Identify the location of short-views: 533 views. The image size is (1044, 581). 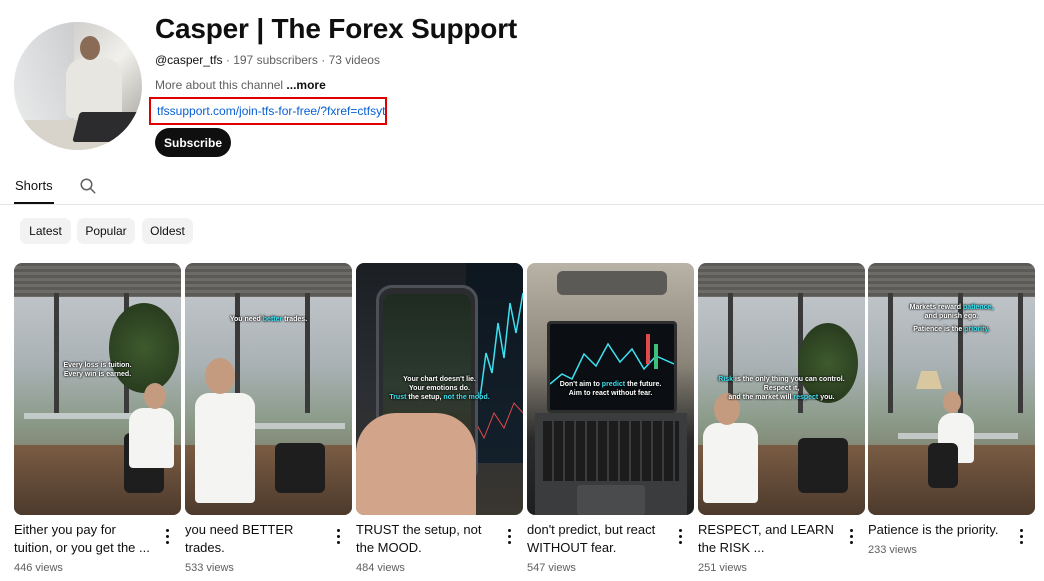
(209, 568).